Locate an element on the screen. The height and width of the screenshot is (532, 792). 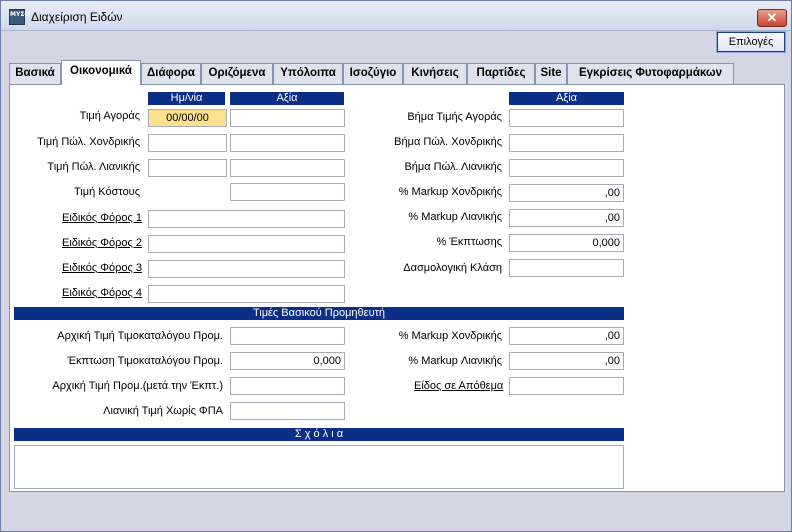
supplier-markup-wholesale-field: ,00 is located at coordinates (566, 336).